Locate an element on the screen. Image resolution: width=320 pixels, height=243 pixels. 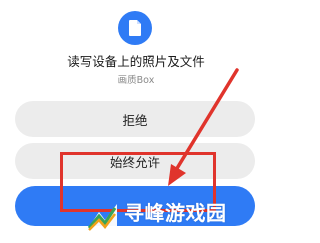
peak-logo-icon is located at coordinates (102, 217).